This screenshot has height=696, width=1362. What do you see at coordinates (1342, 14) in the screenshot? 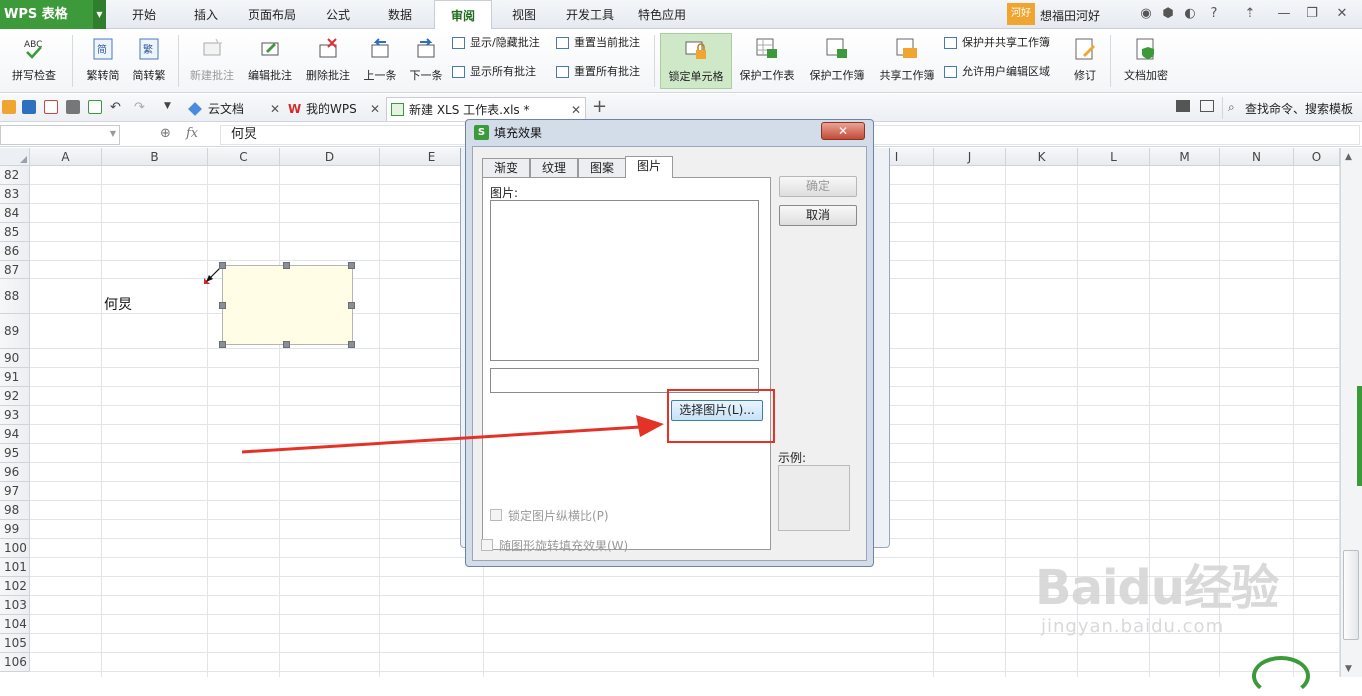
I see `close-window-icon: ✕` at bounding box center [1342, 14].